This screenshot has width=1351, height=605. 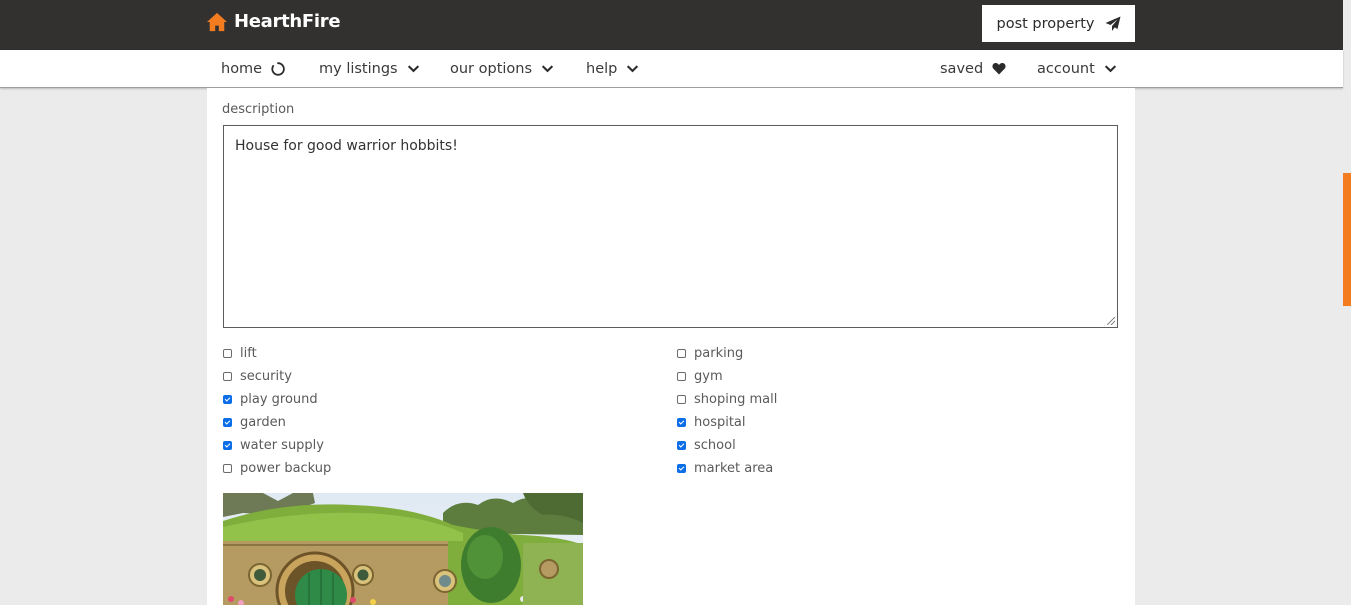 I want to click on amenity-gym: gym, so click(x=700, y=376).